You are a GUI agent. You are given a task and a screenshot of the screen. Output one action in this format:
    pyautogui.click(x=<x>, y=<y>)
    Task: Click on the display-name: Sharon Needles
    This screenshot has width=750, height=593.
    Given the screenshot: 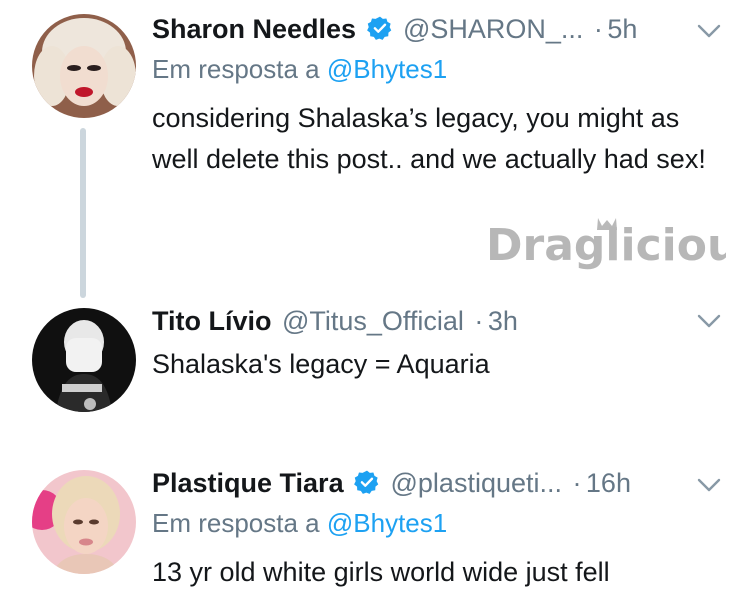 What is the action you would take?
    pyautogui.click(x=254, y=29)
    